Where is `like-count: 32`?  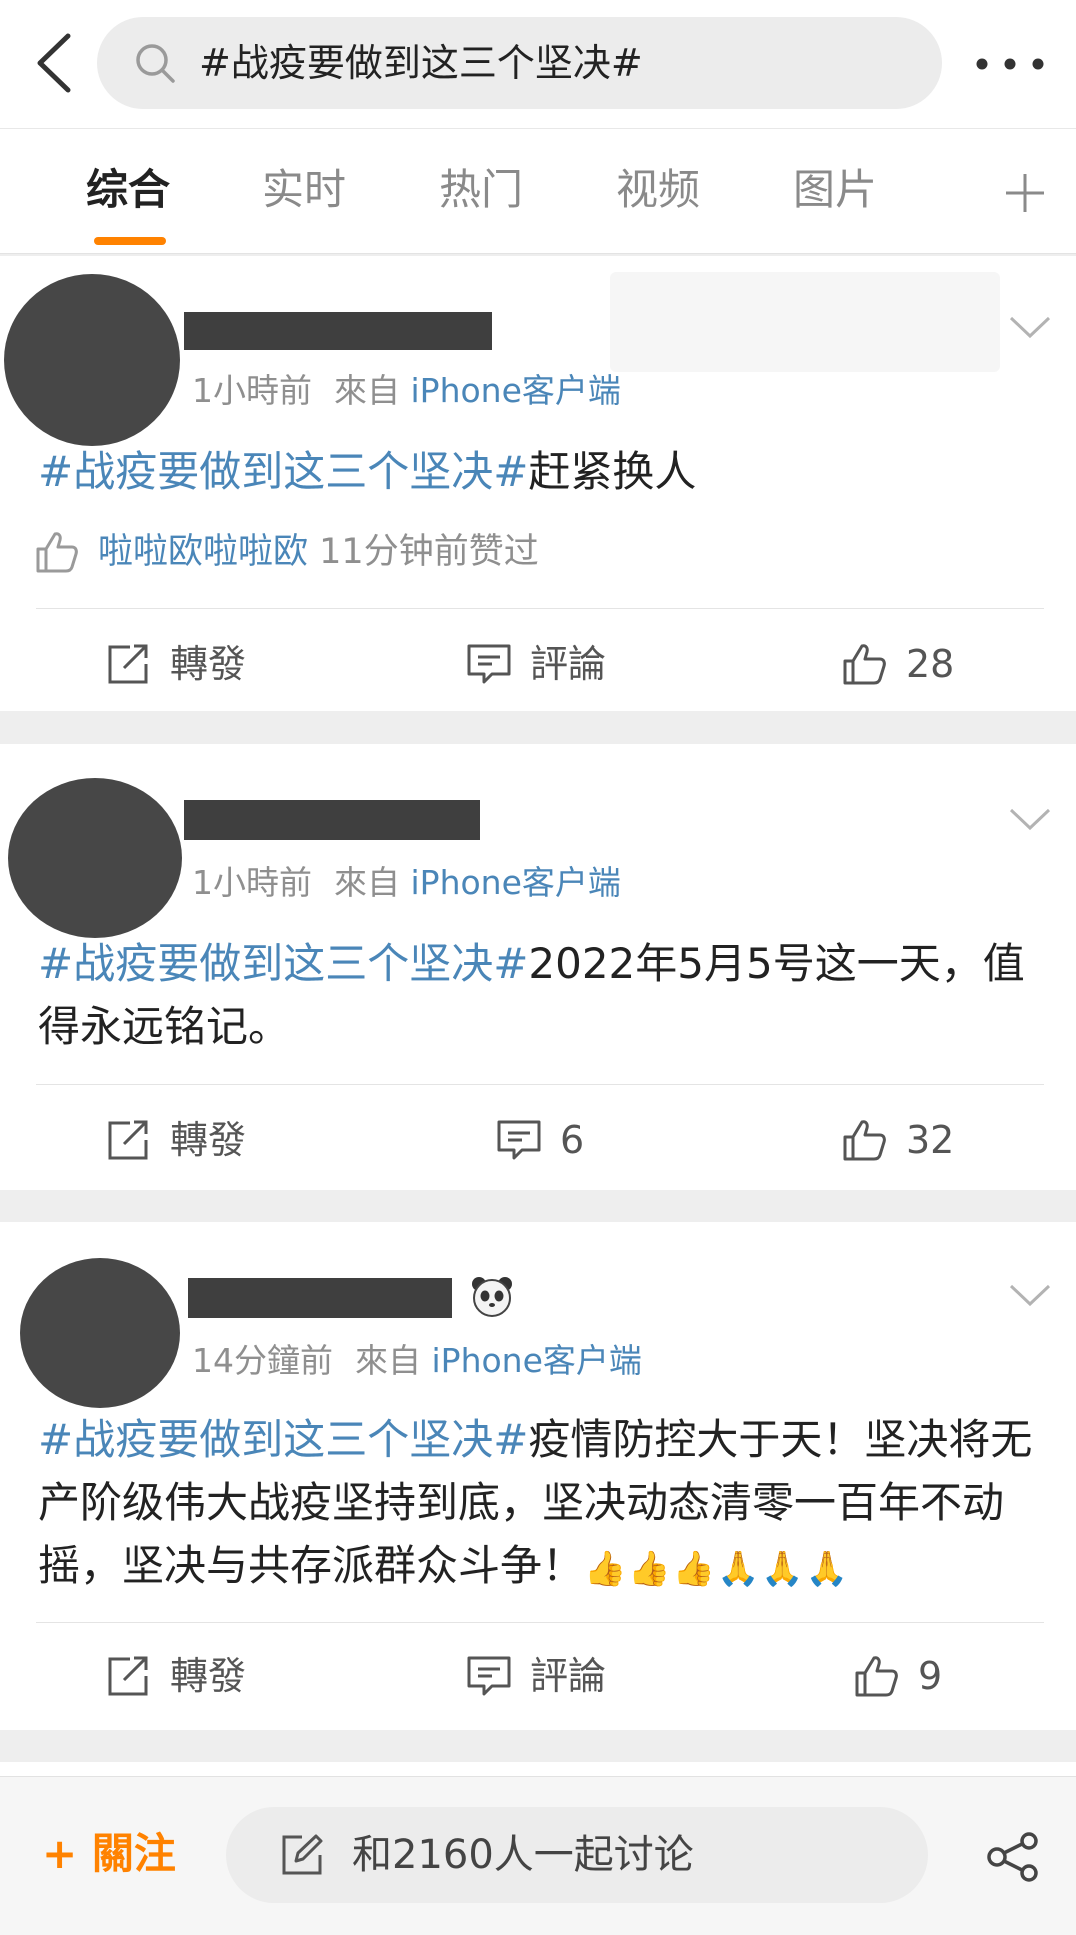
like-count: 32 is located at coordinates (930, 1140).